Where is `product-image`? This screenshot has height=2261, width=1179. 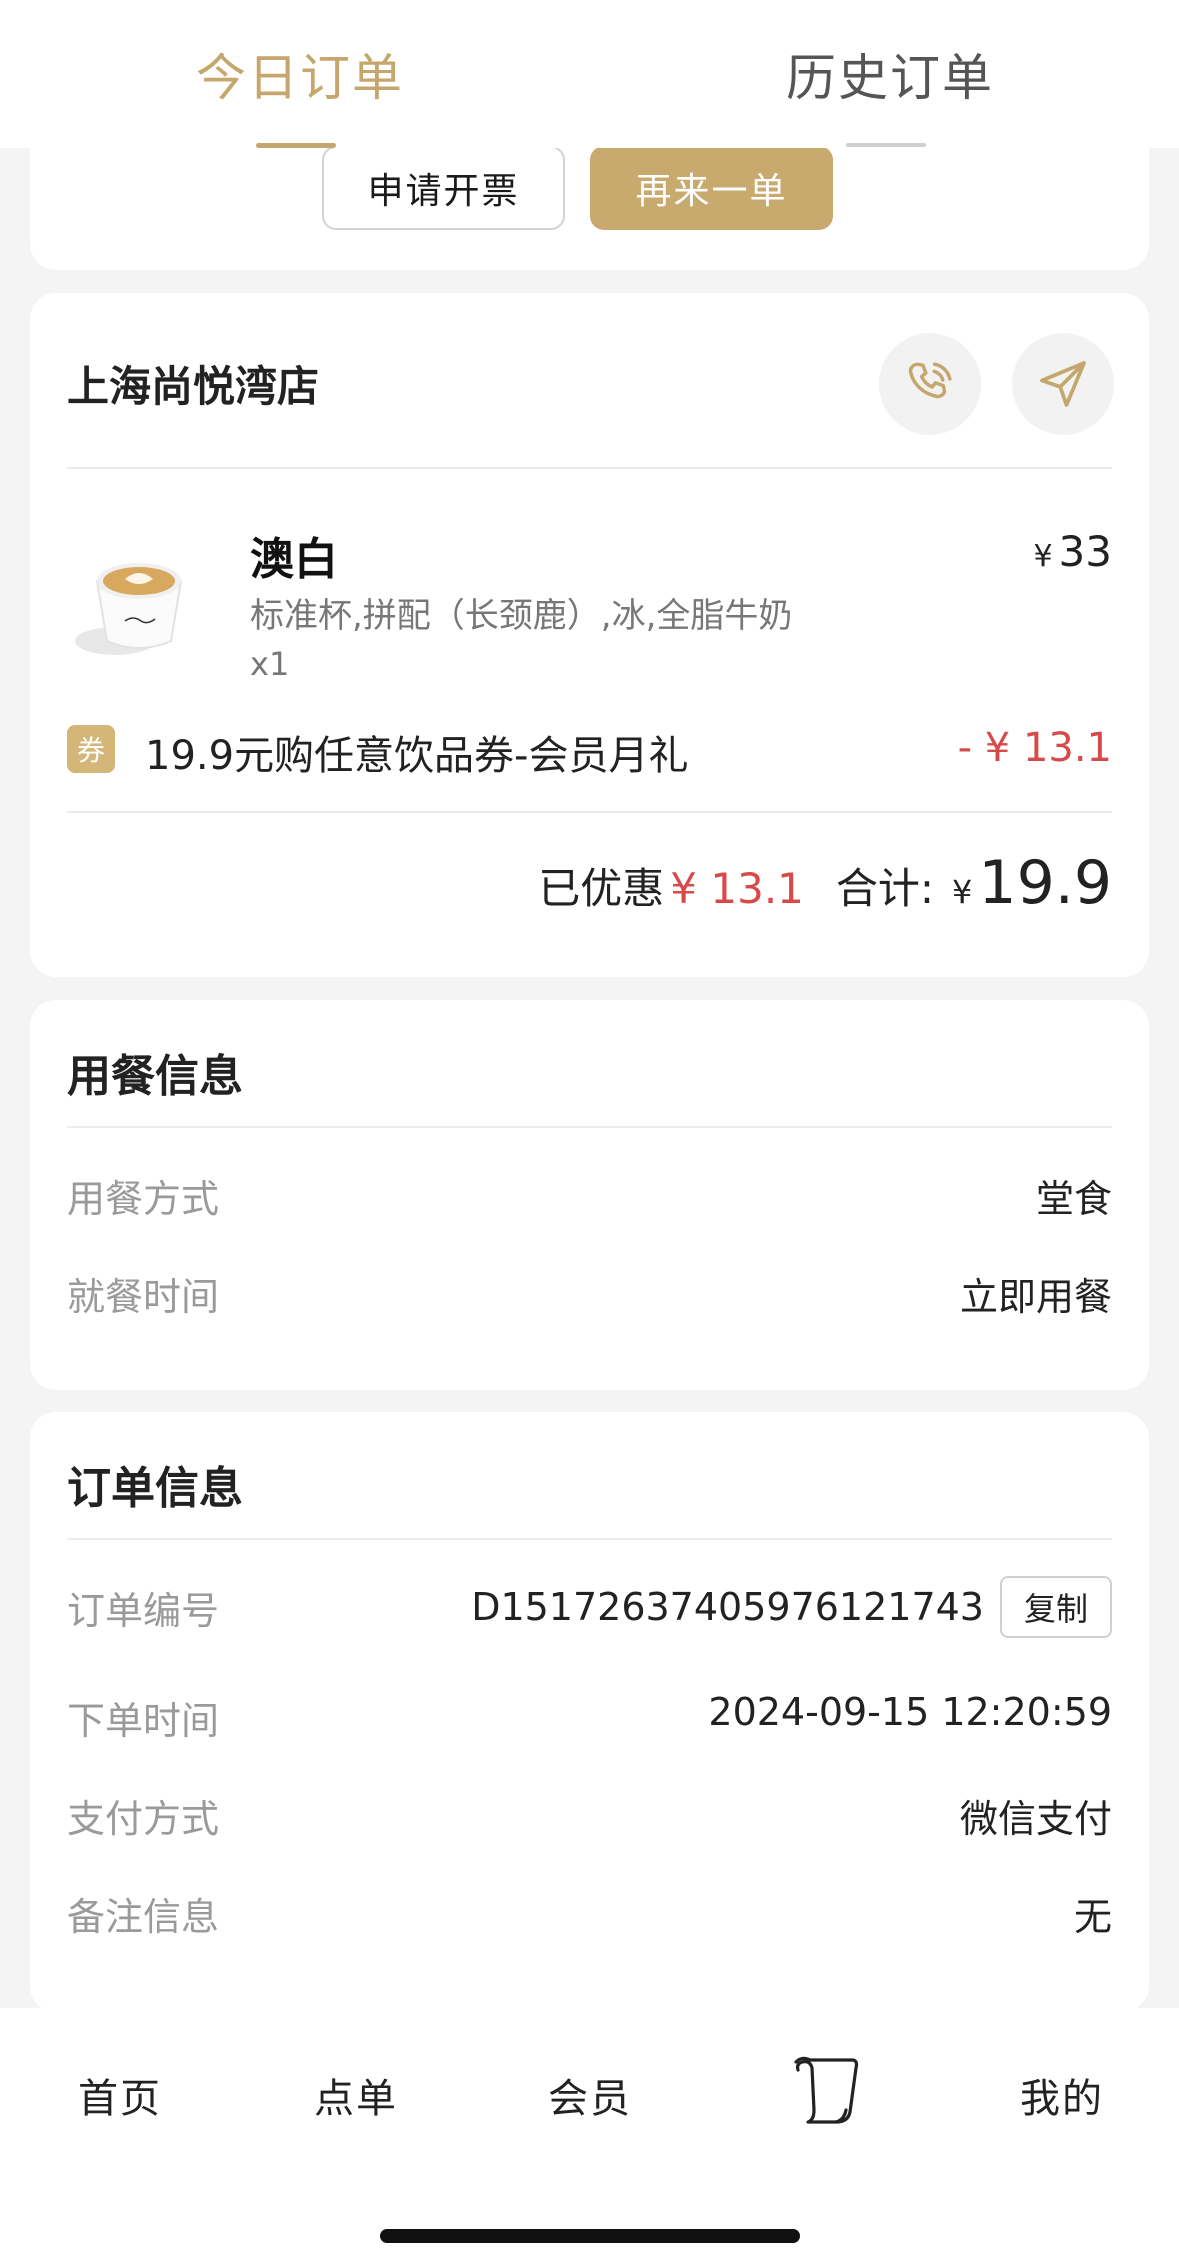 product-image is located at coordinates (139, 595).